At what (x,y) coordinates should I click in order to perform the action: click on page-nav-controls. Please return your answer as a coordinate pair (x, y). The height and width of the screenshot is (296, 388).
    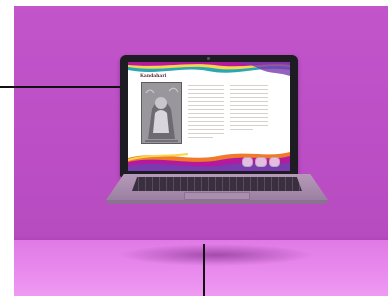
    Looking at the image, I should click on (261, 162).